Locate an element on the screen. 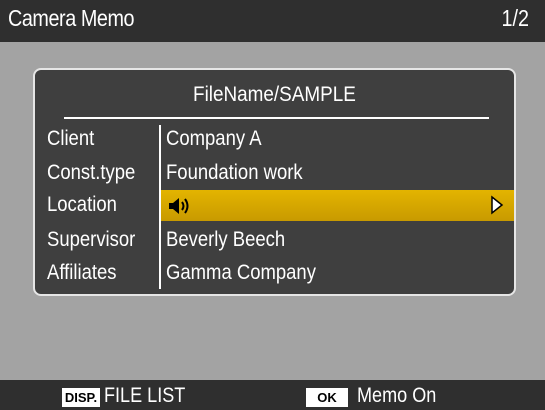  selected-value-highlight is located at coordinates (337, 205).